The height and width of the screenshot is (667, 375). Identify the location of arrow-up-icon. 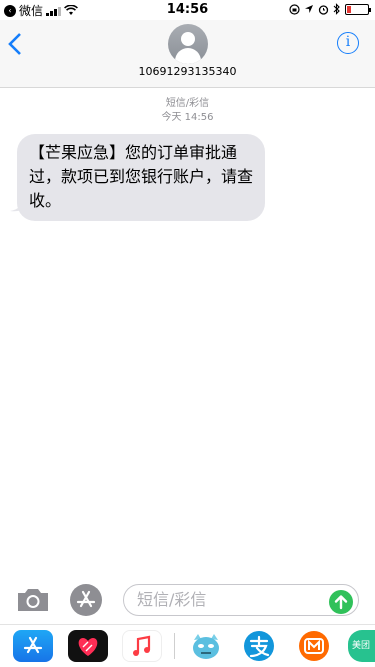
(341, 602).